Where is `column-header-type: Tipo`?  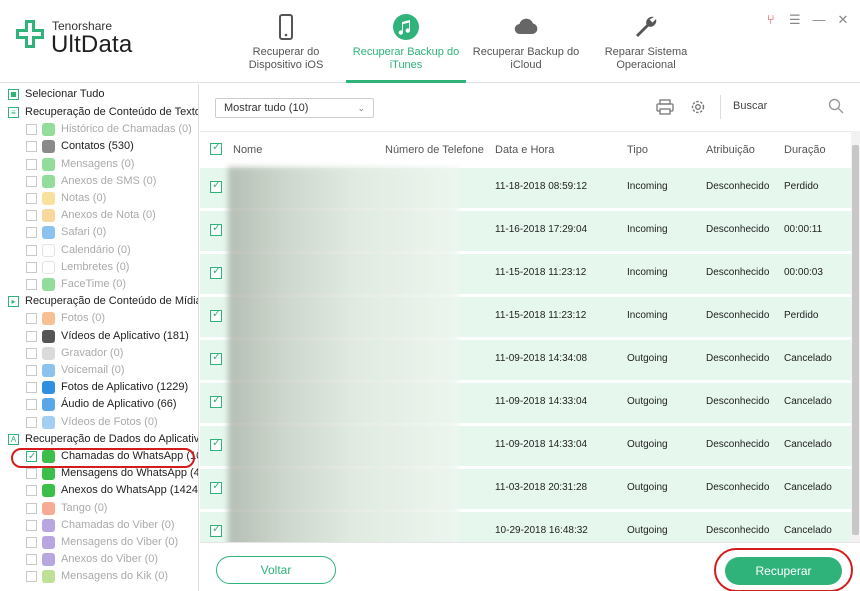
column-header-type: Tipo is located at coordinates (637, 150).